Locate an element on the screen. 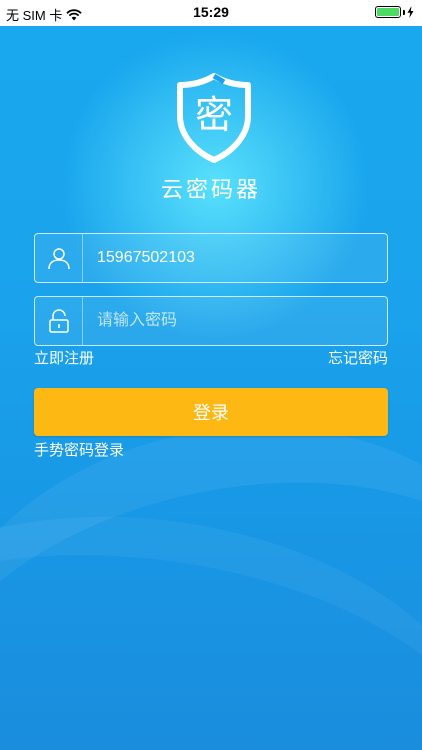 The image size is (422, 750). password-input is located at coordinates (237, 321).